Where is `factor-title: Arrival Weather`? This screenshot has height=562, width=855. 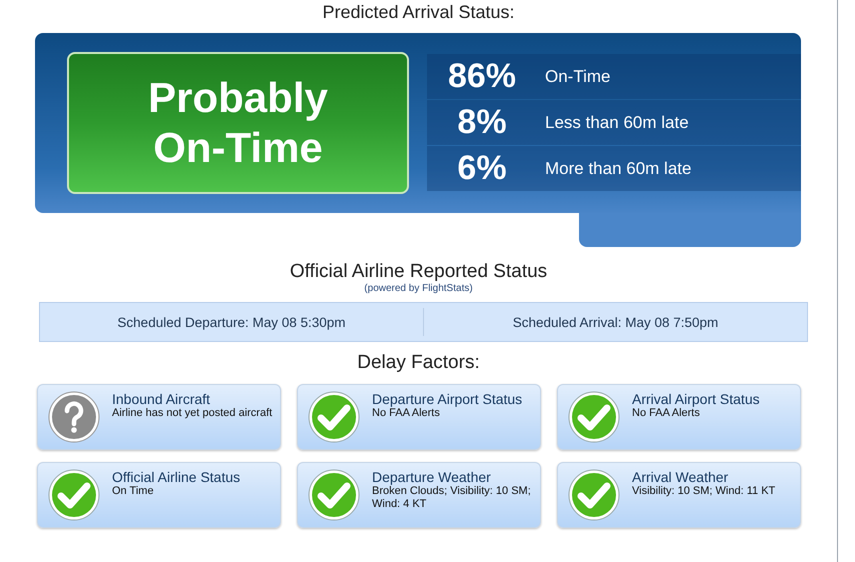 factor-title: Arrival Weather is located at coordinates (681, 477).